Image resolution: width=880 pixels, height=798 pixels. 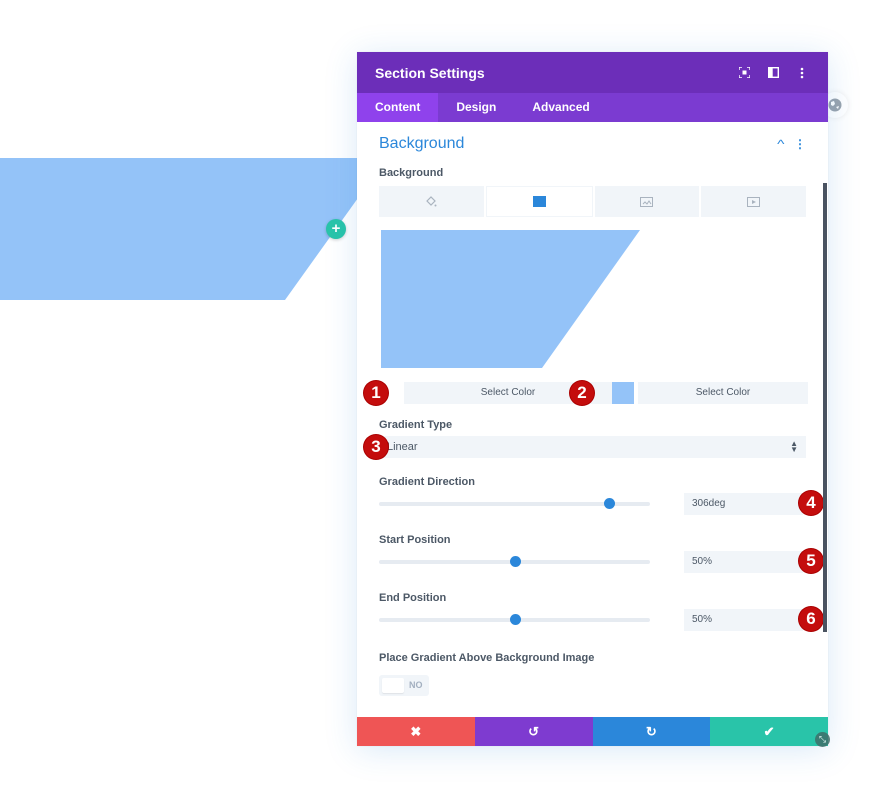 What do you see at coordinates (416, 425) in the screenshot?
I see `gradient-type-label: Gradient Type` at bounding box center [416, 425].